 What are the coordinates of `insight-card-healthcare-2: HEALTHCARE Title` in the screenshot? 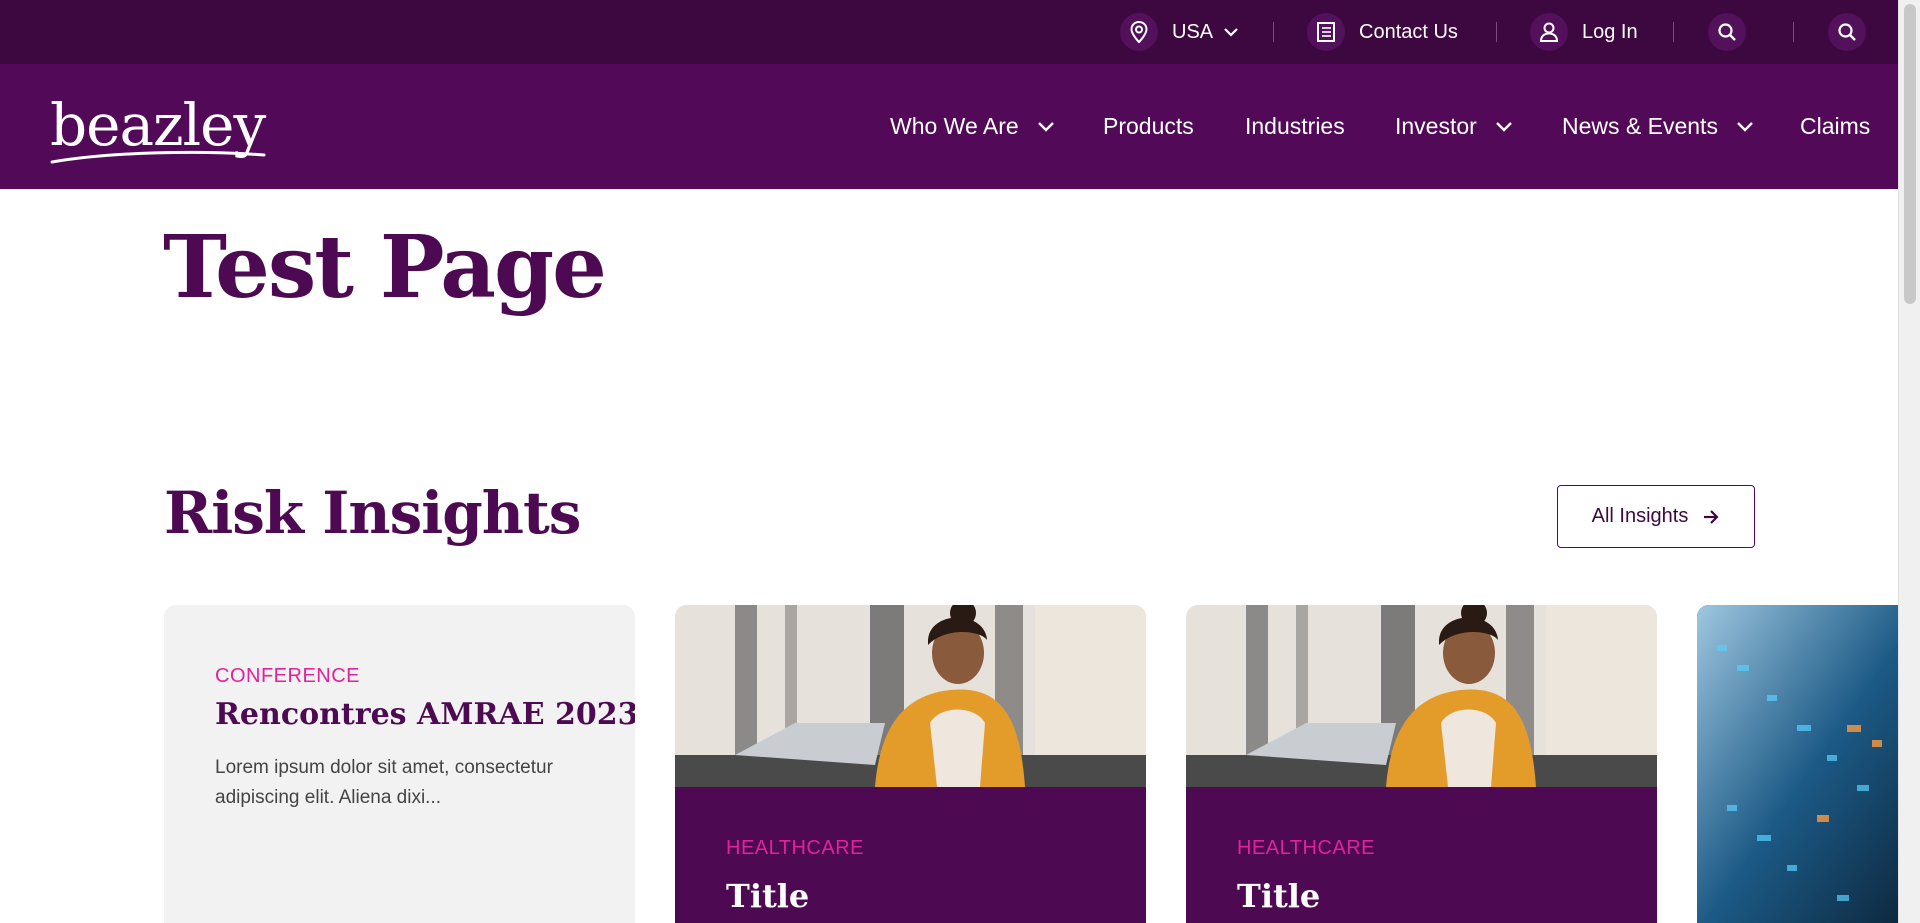 It's located at (1421, 764).